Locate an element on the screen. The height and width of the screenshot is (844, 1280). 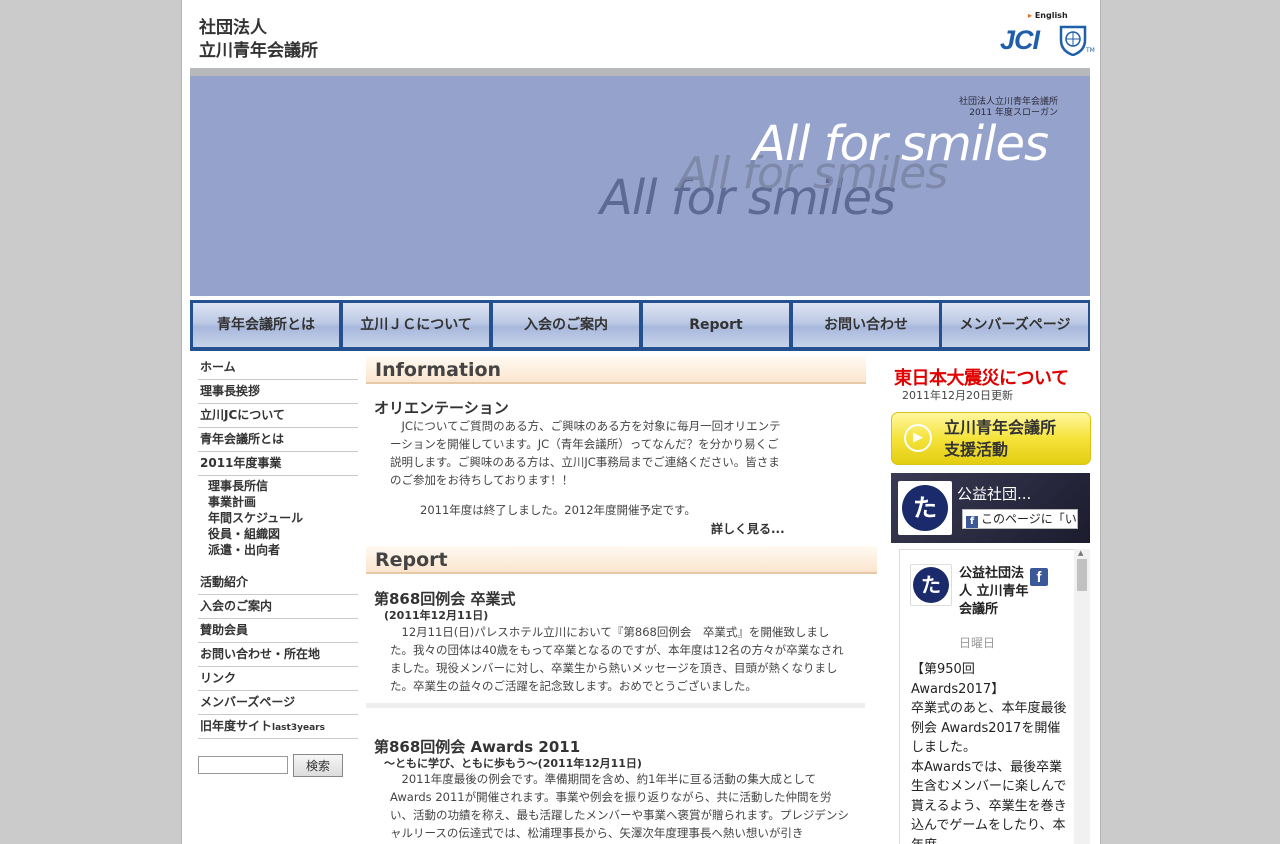
nav-contact: お問い合わせ is located at coordinates (866, 325).